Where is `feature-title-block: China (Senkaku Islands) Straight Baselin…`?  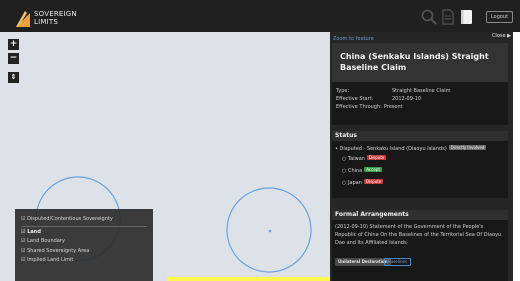
feature-title-block: China (Senkaku Islands) Straight Baselin… is located at coordinates (420, 62).